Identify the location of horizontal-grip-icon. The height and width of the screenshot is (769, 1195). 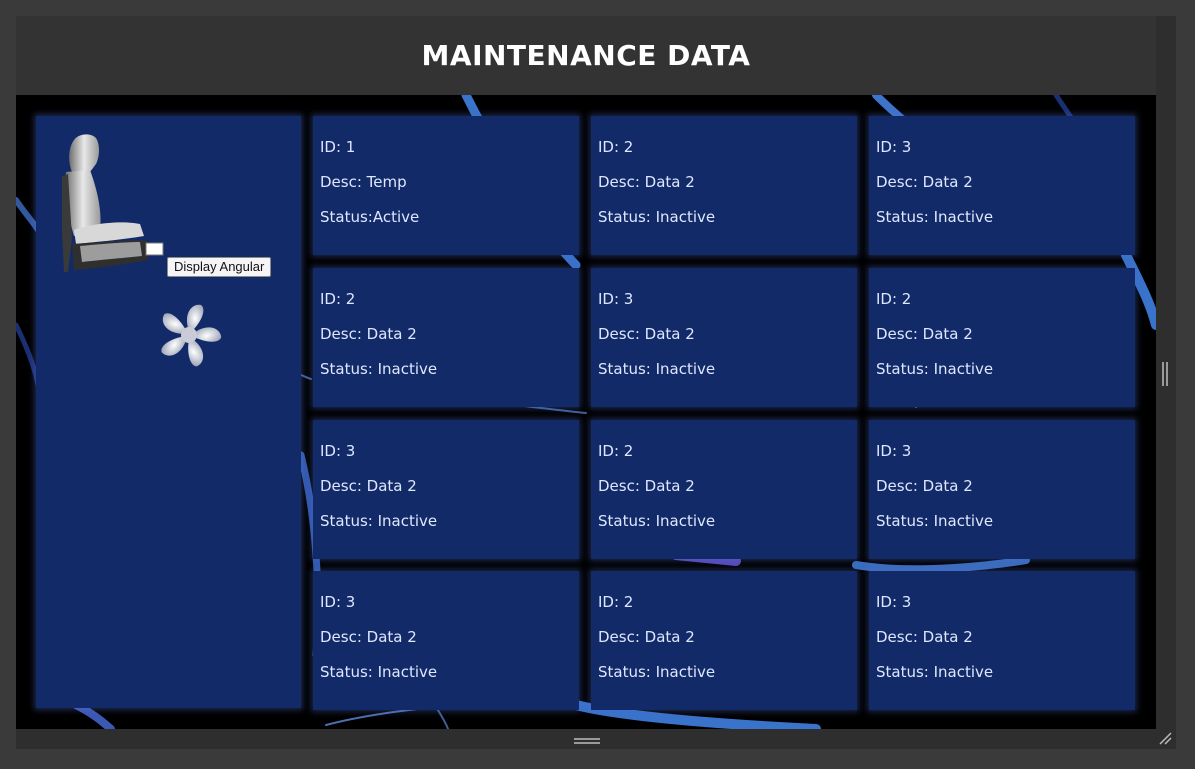
(587, 741).